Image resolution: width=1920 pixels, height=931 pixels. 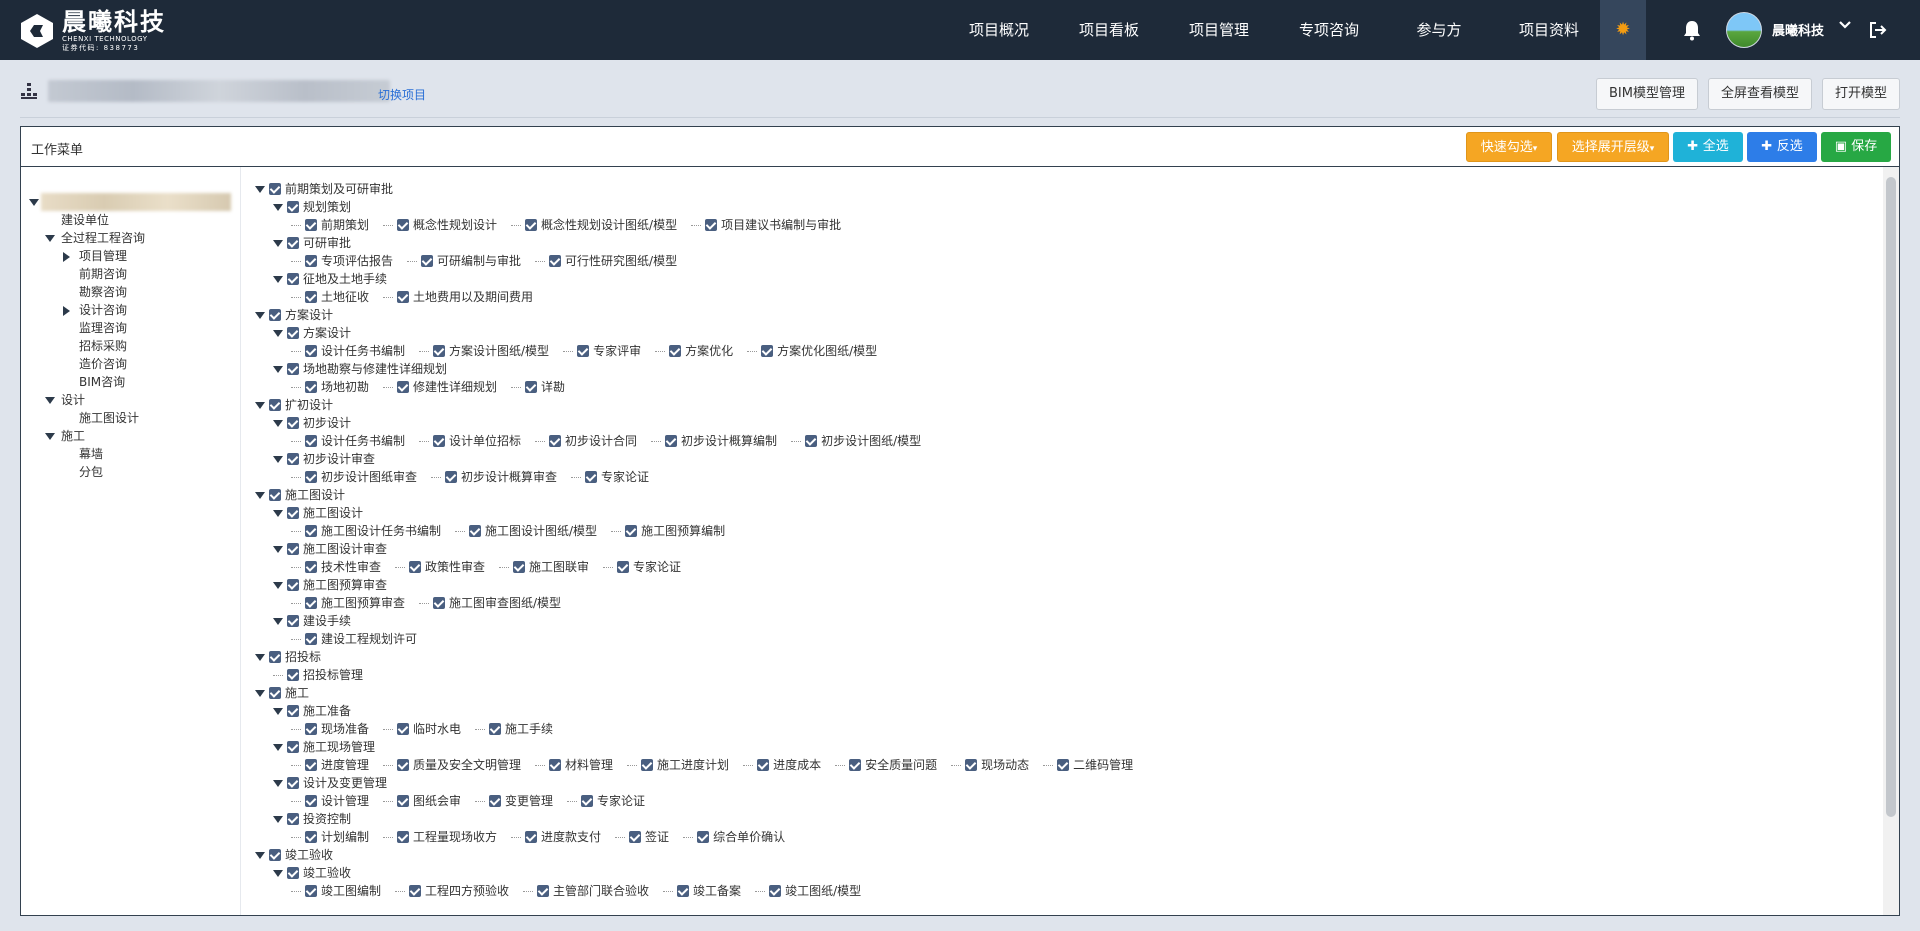 I want to click on tree-leaf-item: 政策性审查, so click(x=440, y=567).